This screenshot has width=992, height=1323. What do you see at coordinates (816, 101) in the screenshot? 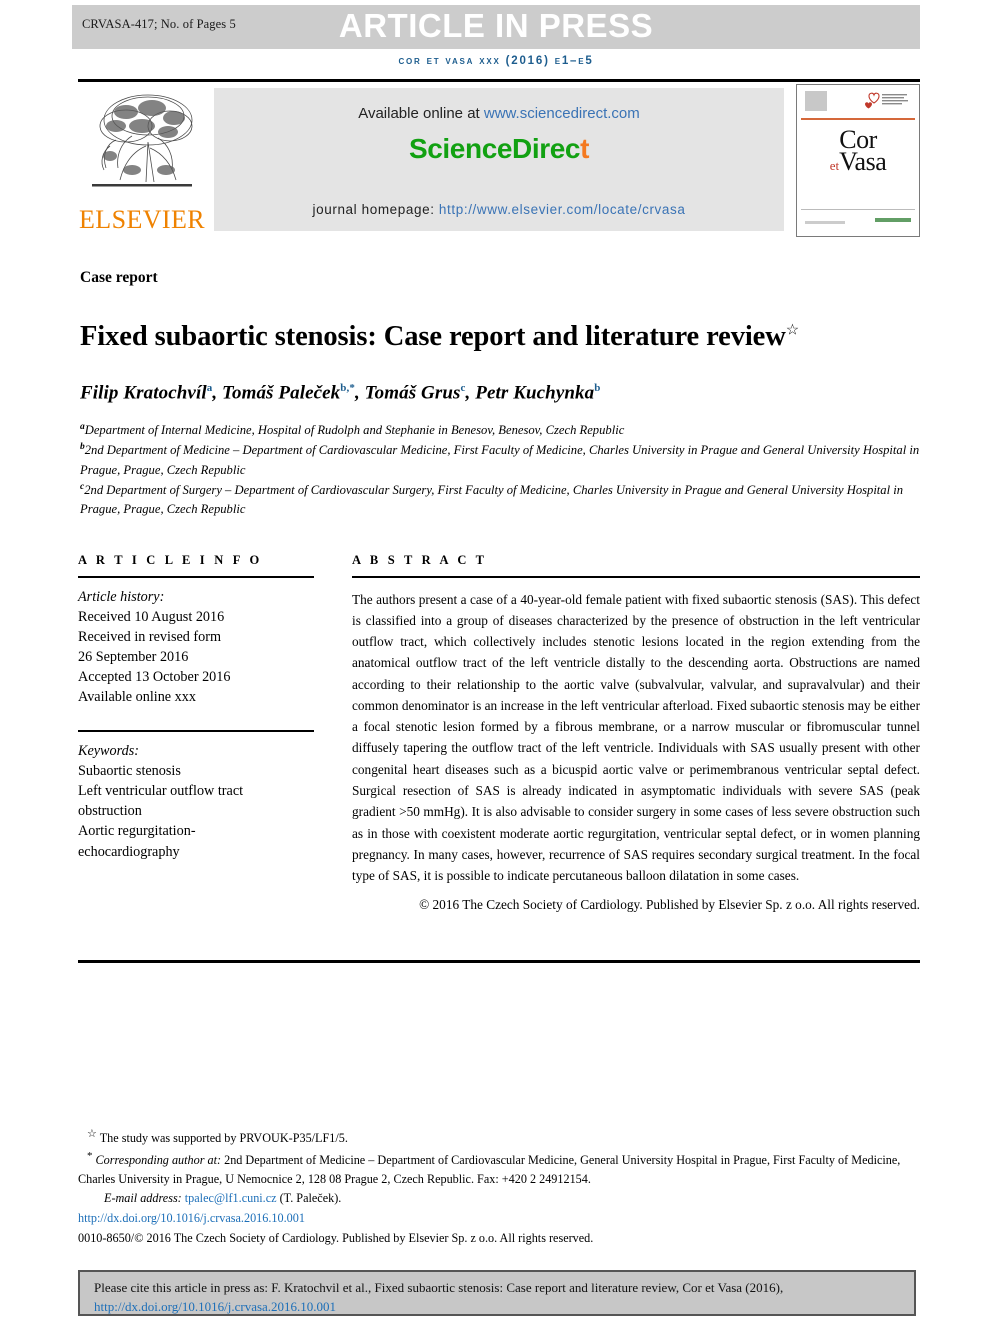
I see `cover-masthead-logo` at bounding box center [816, 101].